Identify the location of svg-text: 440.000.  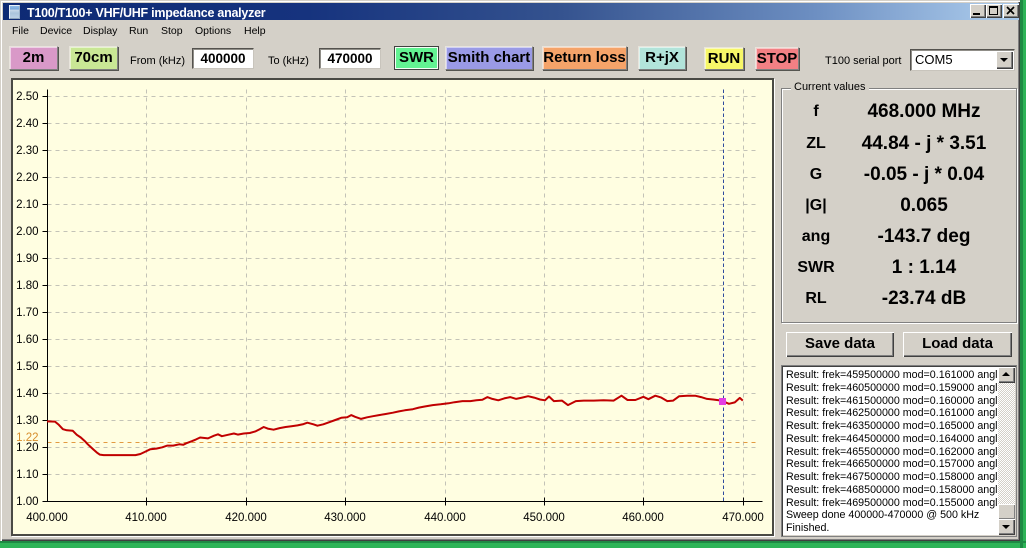
(445, 518).